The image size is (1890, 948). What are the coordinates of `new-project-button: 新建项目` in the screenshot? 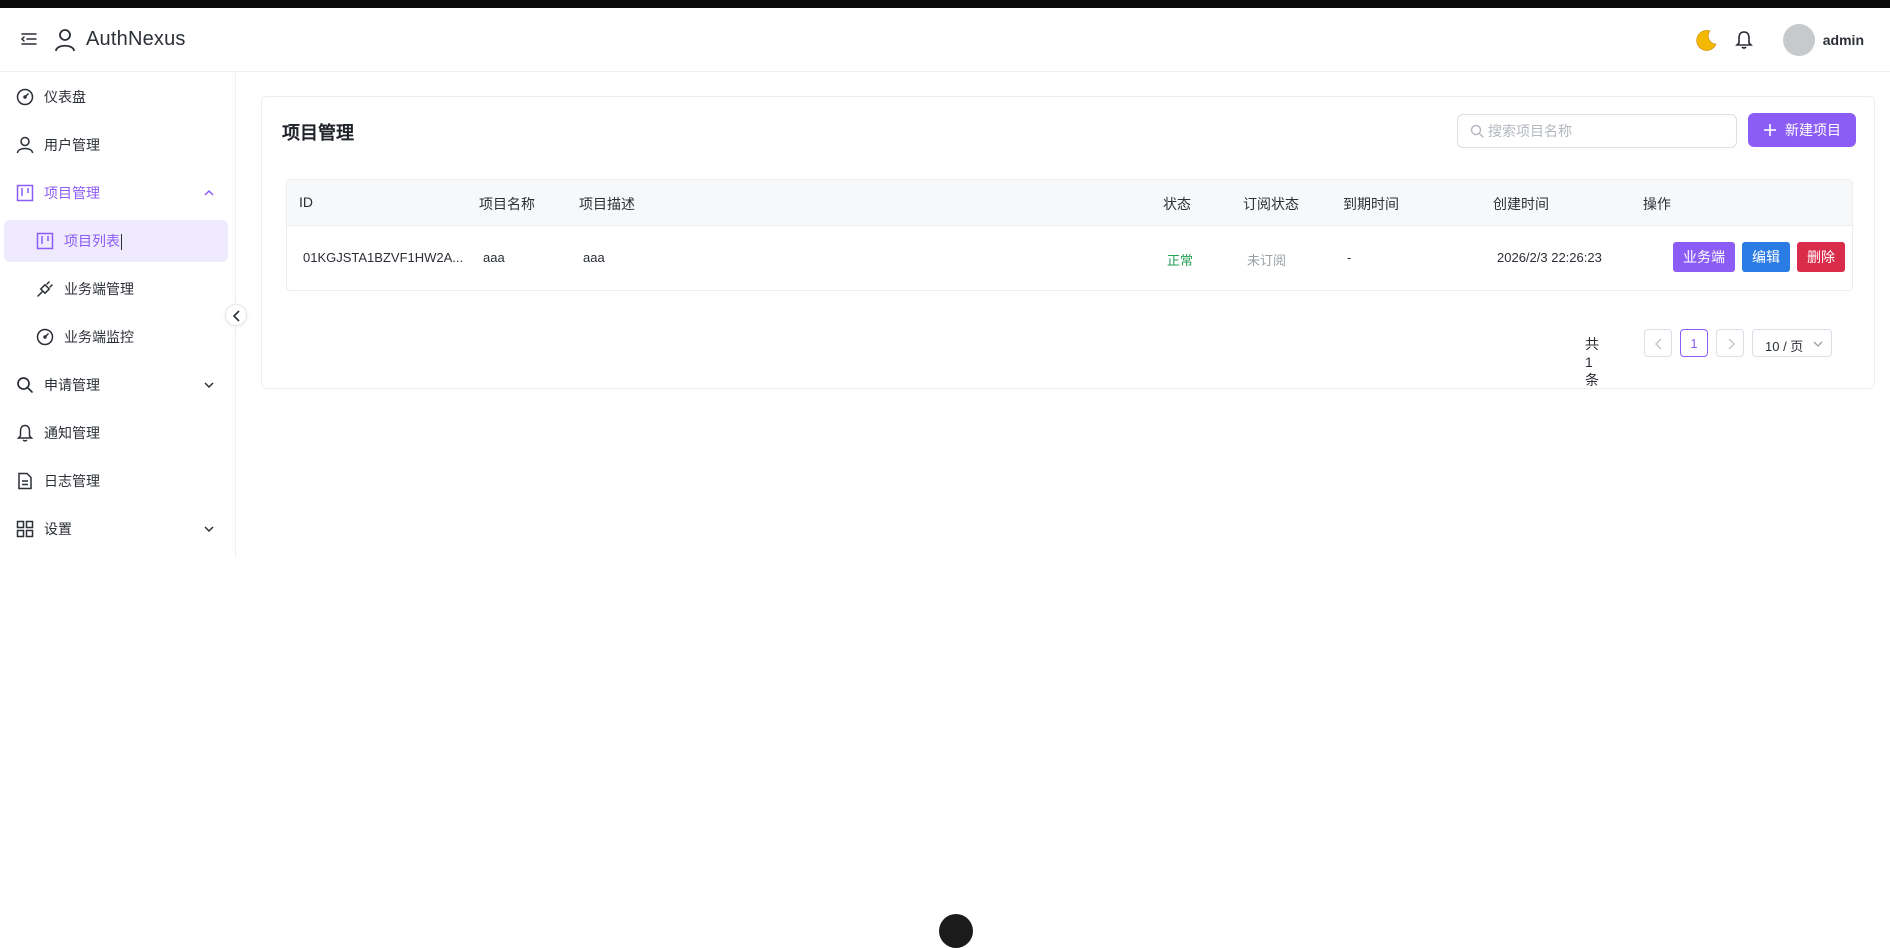 It's located at (1802, 130).